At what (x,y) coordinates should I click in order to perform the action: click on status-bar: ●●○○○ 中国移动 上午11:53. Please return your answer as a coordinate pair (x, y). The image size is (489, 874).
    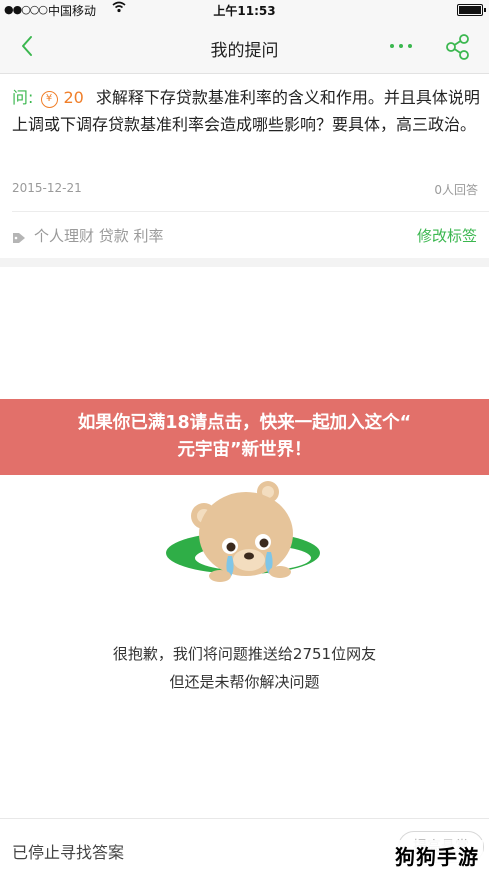
    Looking at the image, I should click on (244, 10).